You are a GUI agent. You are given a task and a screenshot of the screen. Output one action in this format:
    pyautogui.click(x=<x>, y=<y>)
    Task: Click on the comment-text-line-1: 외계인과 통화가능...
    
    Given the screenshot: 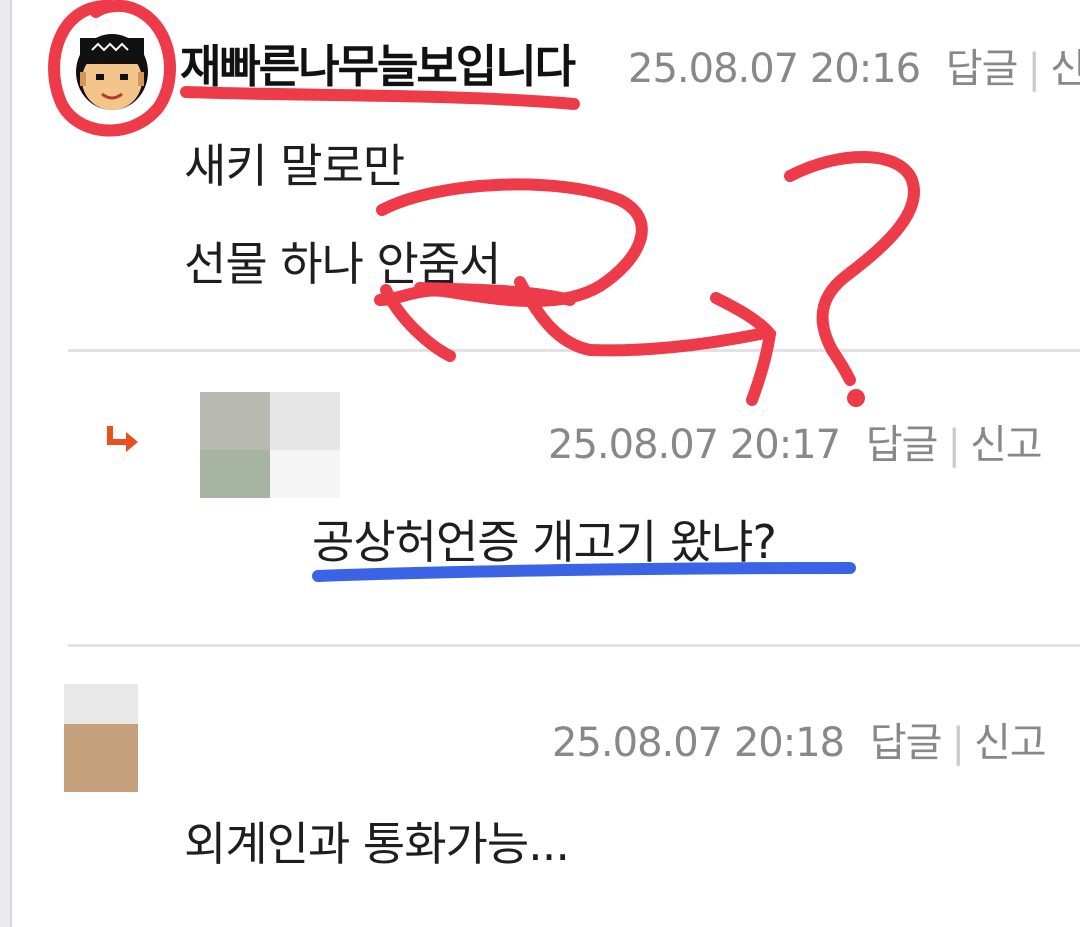 What is the action you would take?
    pyautogui.click(x=377, y=844)
    